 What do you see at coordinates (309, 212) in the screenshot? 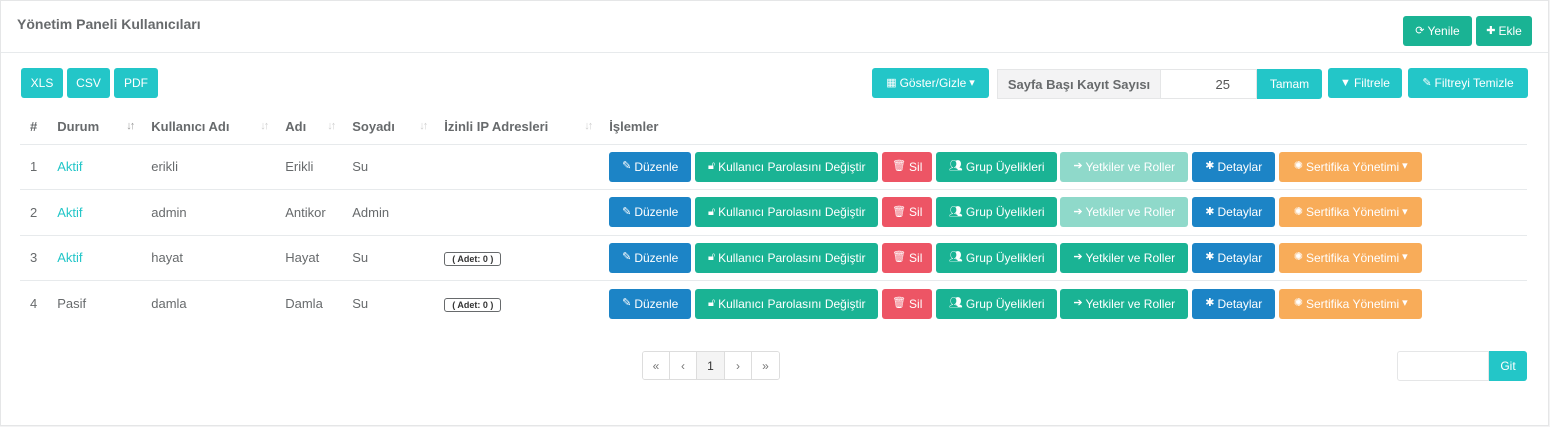
I see `name-cell: Antikor` at bounding box center [309, 212].